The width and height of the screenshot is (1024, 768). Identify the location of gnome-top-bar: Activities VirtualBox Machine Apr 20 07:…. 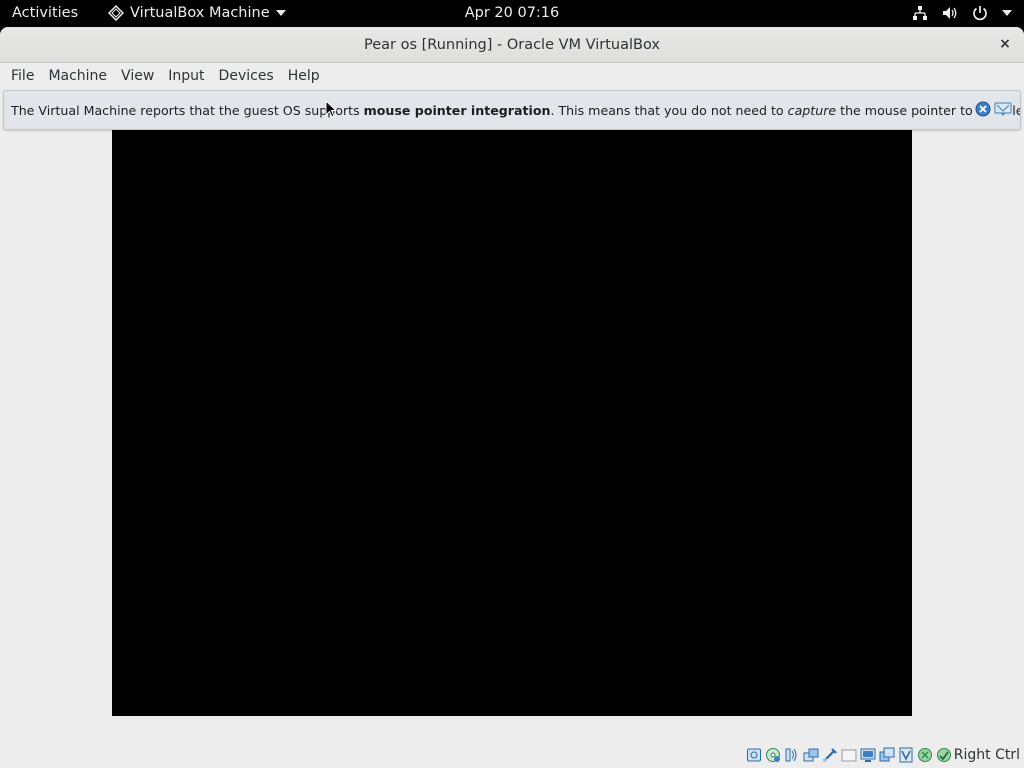
(512, 13).